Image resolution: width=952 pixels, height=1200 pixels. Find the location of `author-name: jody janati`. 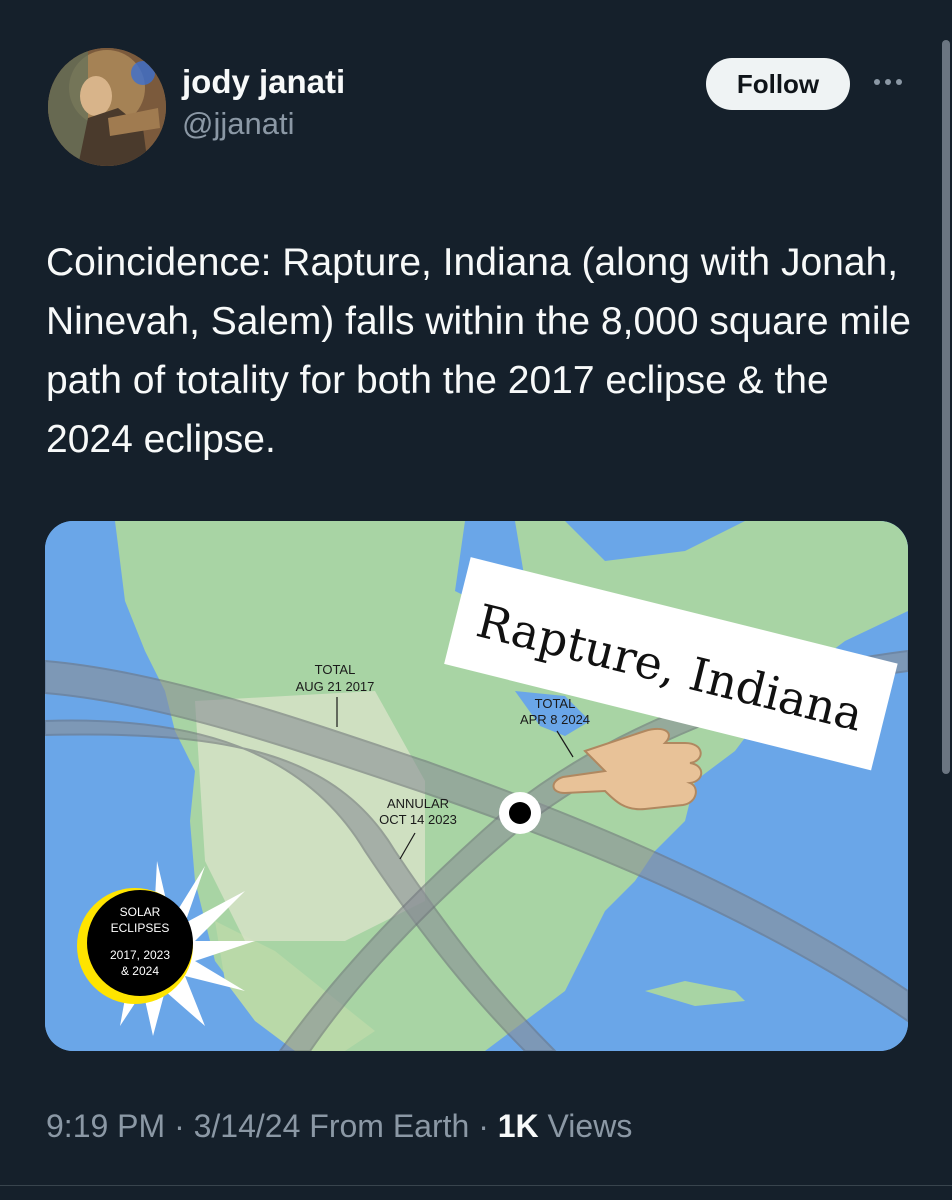

author-name: jody janati is located at coordinates (263, 82).